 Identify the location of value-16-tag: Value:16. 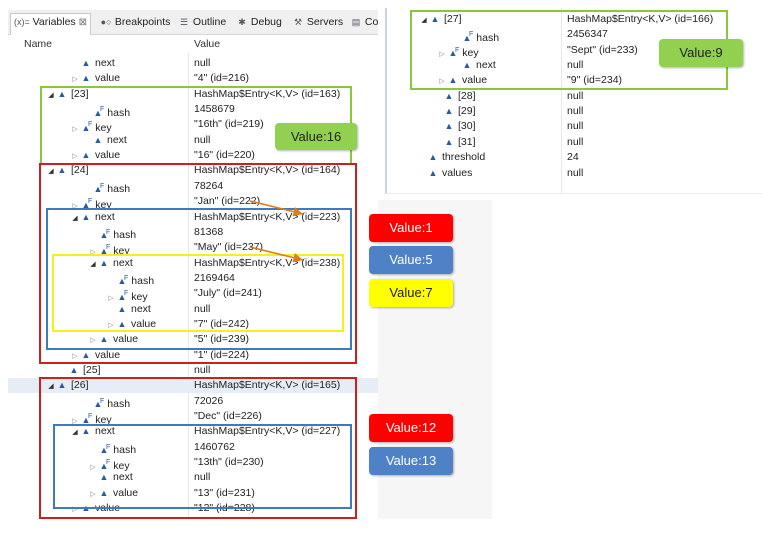
(316, 136).